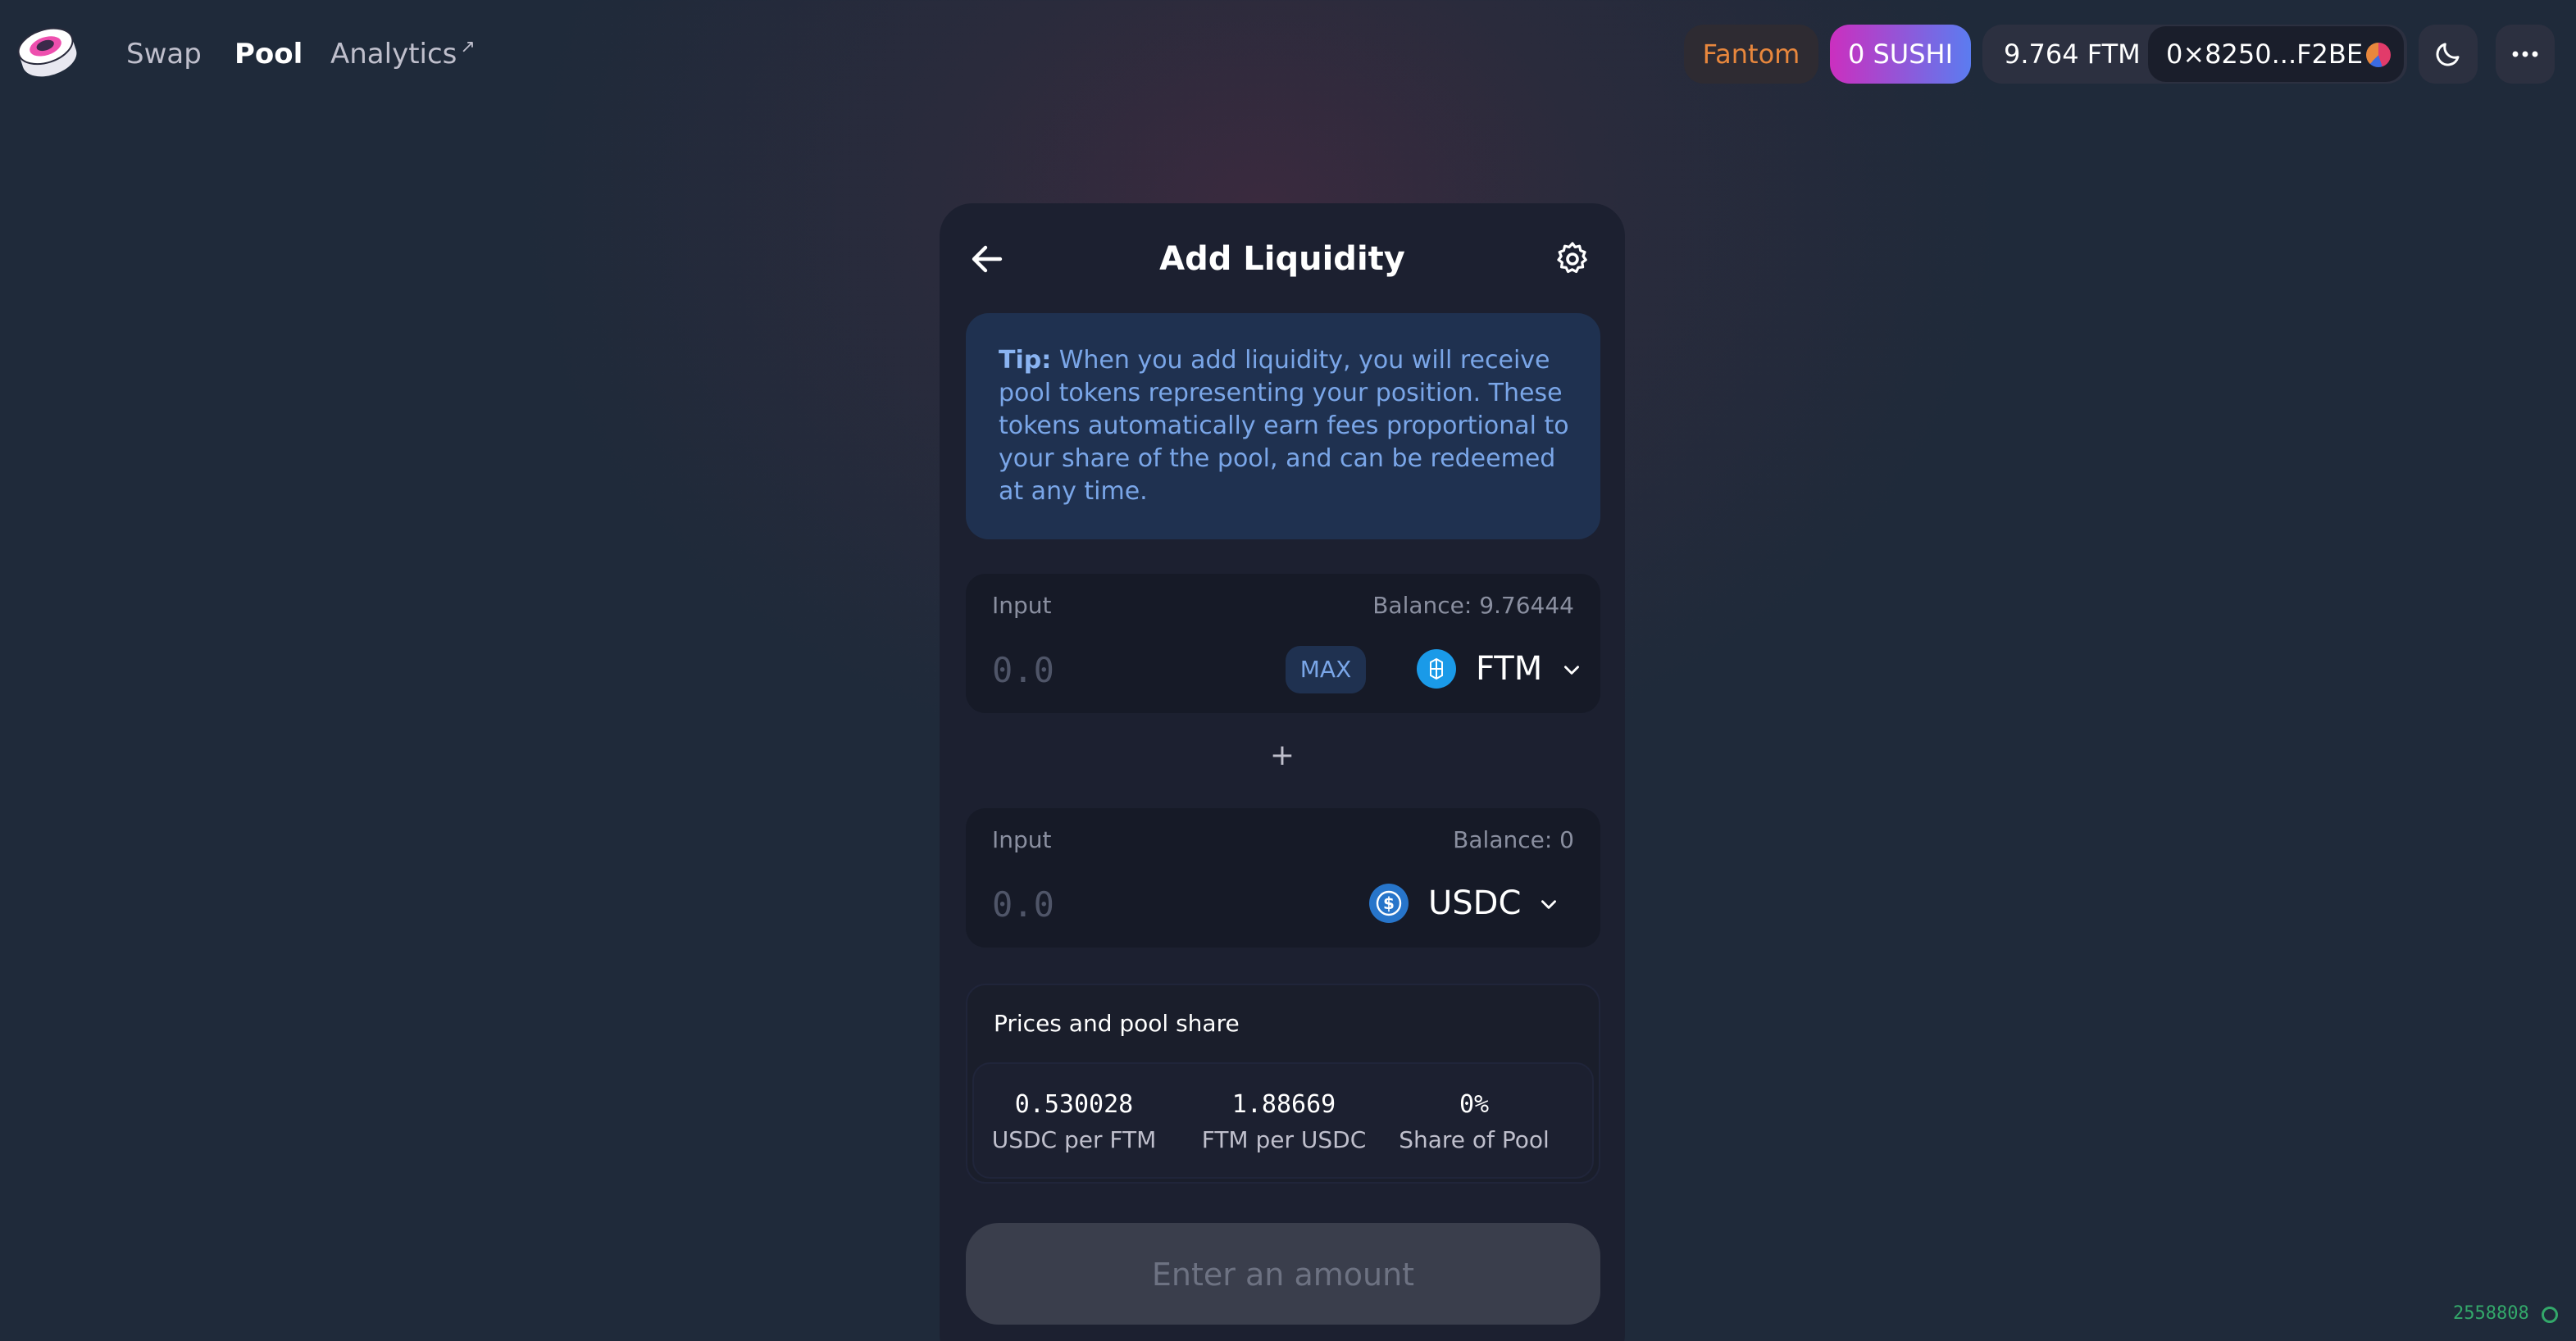 Image resolution: width=2576 pixels, height=1341 pixels. I want to click on tip-label: Tip:, so click(1025, 360).